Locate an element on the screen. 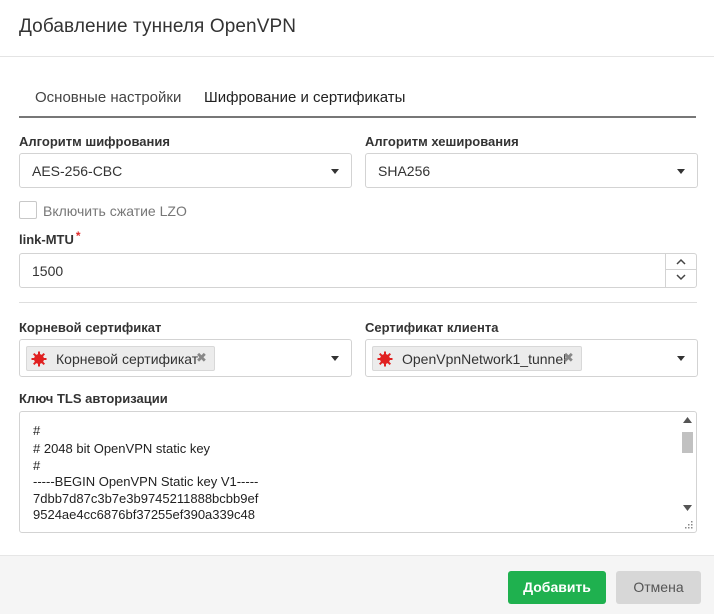 This screenshot has height=614, width=714. scroll-up-icon is located at coordinates (687, 420).